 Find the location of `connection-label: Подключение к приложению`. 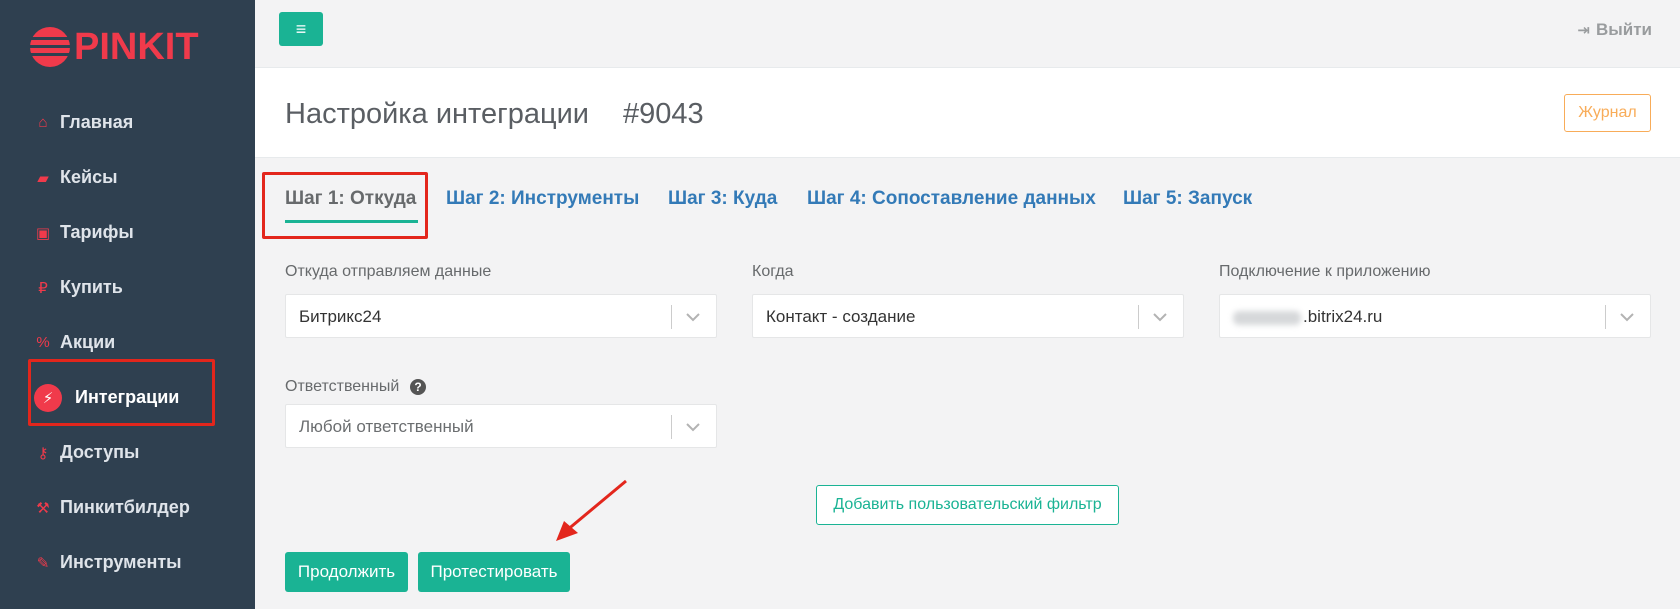

connection-label: Подключение к приложению is located at coordinates (1325, 271).